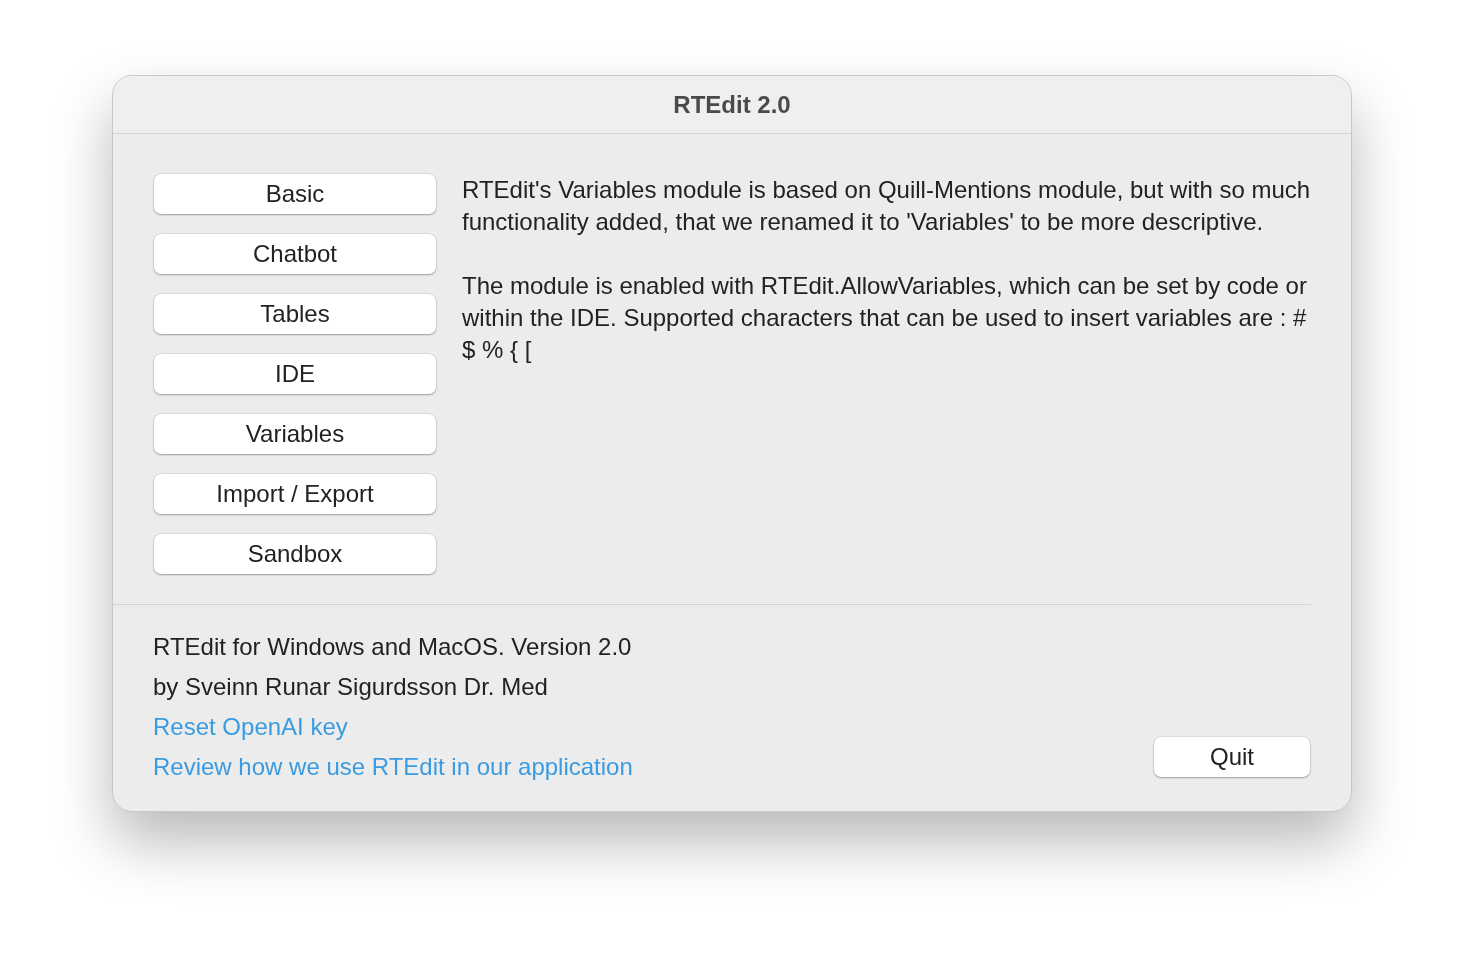 This screenshot has width=1464, height=960. Describe the element at coordinates (885, 318) in the screenshot. I see `description-paragraph: The module is enabled with RTEdit.AllowVariables, which can be set by code or within the IDE. Supported characters that can be used to insert variables are : # $ % { [` at that location.